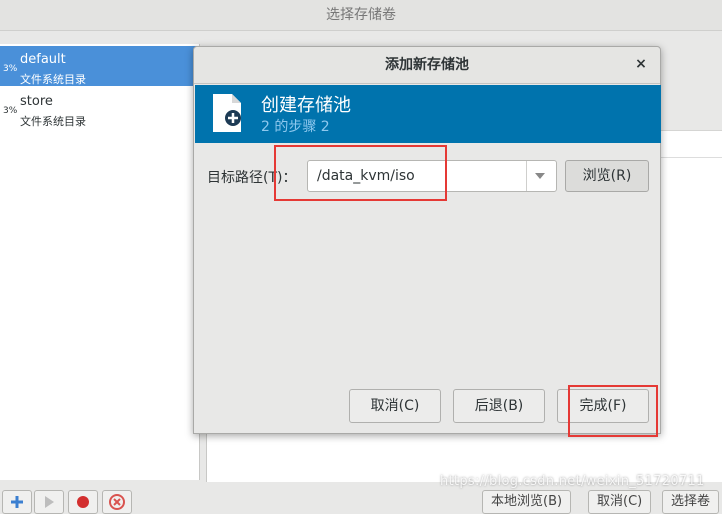 Image resolution: width=722 pixels, height=514 pixels. Describe the element at coordinates (613, 411) in the screenshot. I see `highlight-box-finish` at that location.